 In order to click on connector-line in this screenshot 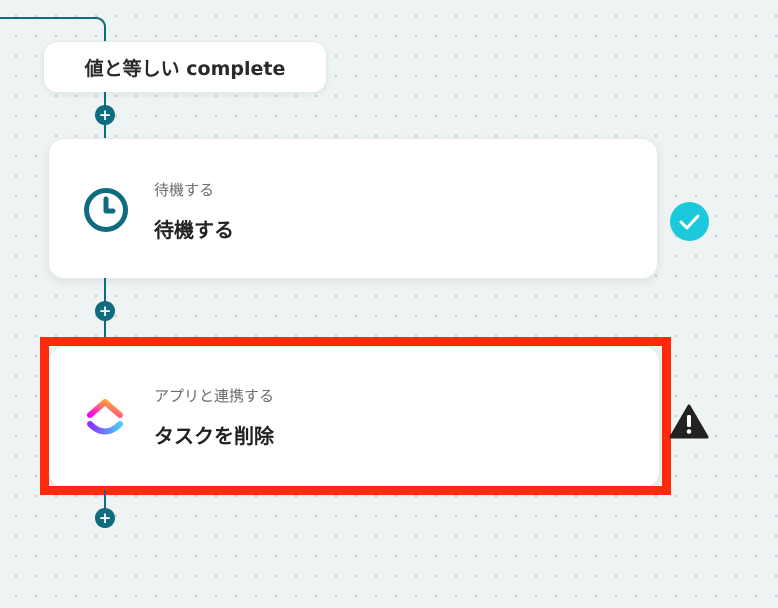, I will do `click(49, 18)`.